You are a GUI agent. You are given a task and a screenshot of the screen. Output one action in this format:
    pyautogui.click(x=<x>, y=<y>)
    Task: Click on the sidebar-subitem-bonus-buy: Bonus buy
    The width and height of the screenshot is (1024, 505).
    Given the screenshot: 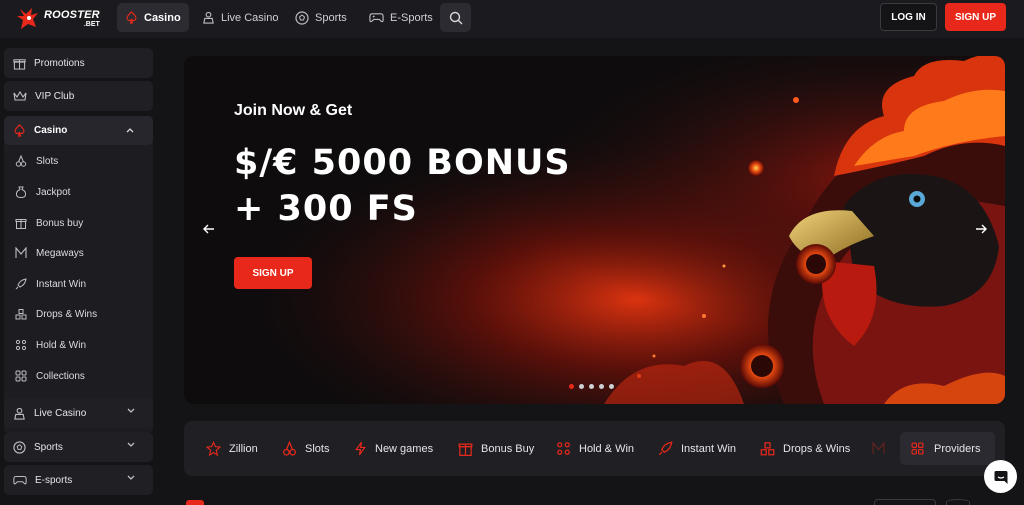 What is the action you would take?
    pyautogui.click(x=78, y=223)
    